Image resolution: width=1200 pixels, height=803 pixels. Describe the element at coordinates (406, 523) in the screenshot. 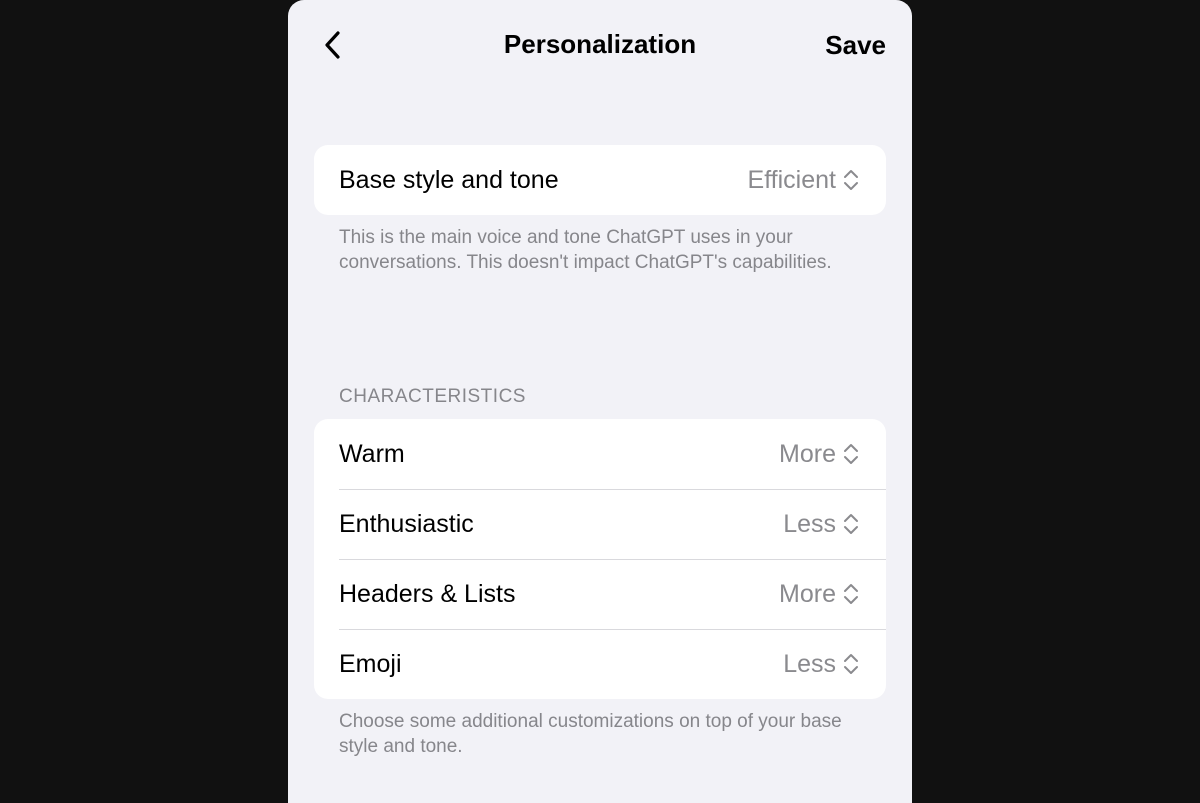

I see `characteristic-label: Enthusiastic` at that location.